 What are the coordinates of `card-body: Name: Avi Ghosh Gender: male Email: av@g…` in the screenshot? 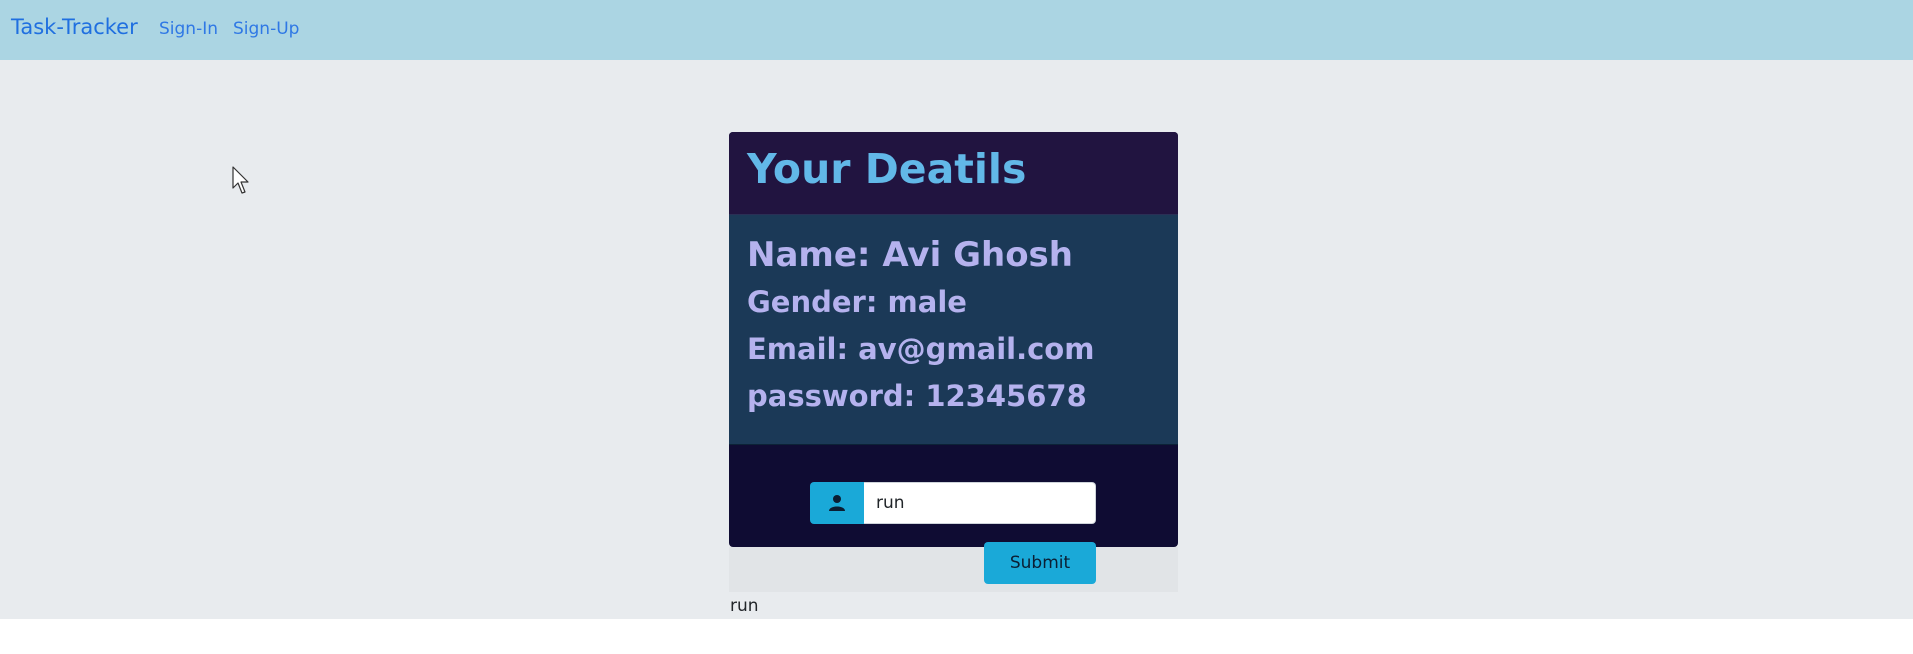 It's located at (953, 330).